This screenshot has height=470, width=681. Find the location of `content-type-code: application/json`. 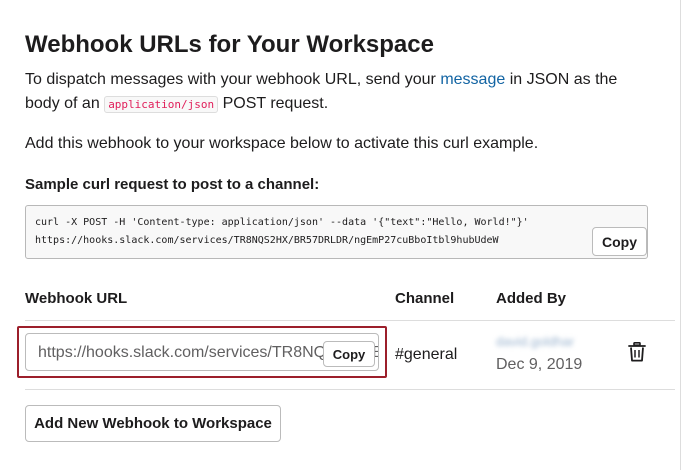

content-type-code: application/json is located at coordinates (161, 104).